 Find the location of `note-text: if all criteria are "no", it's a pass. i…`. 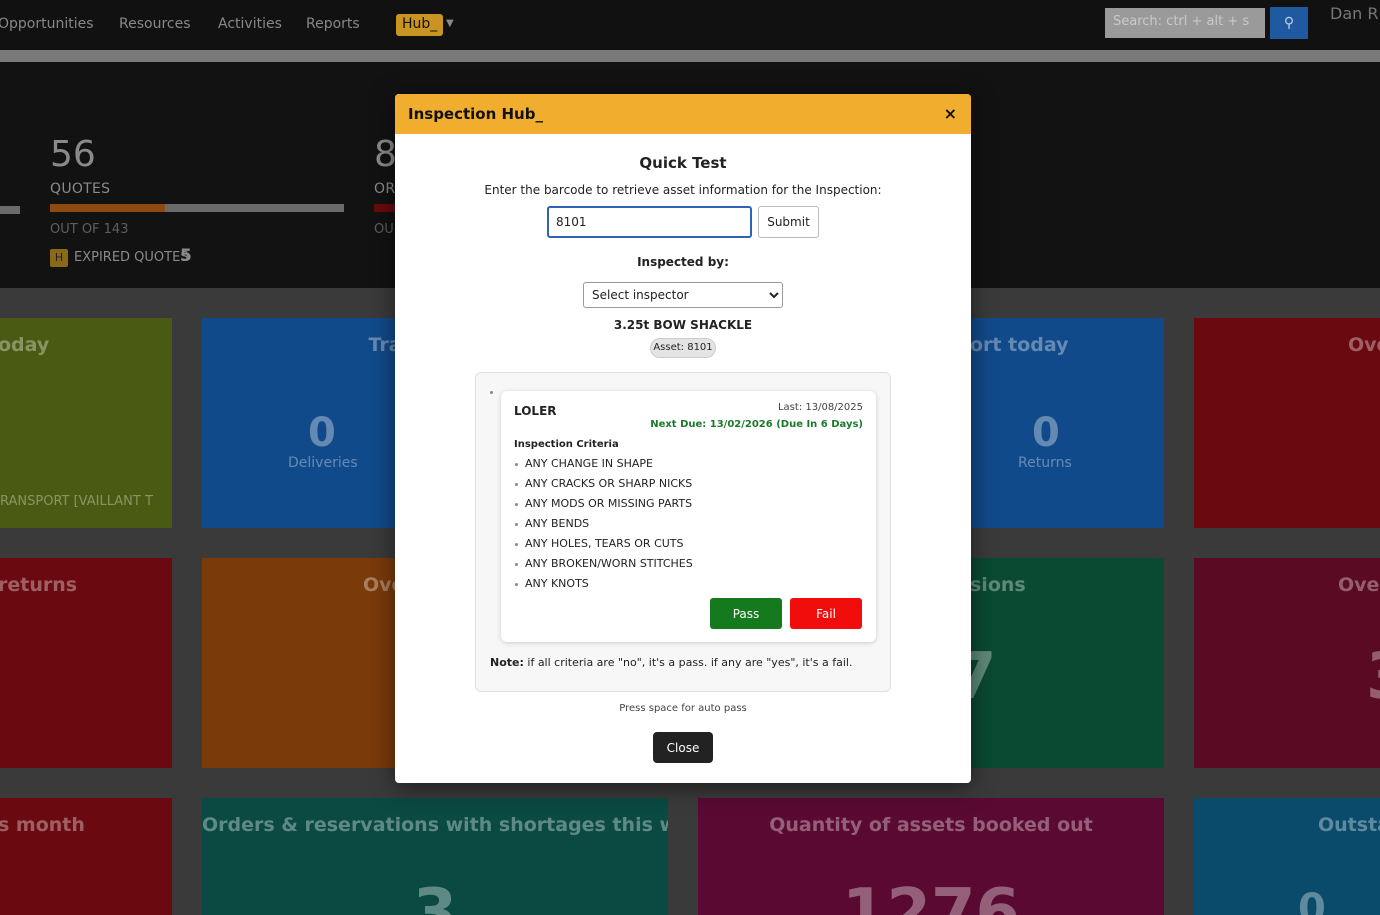

note-text: if all criteria are "no", it's a pass. i… is located at coordinates (688, 662).